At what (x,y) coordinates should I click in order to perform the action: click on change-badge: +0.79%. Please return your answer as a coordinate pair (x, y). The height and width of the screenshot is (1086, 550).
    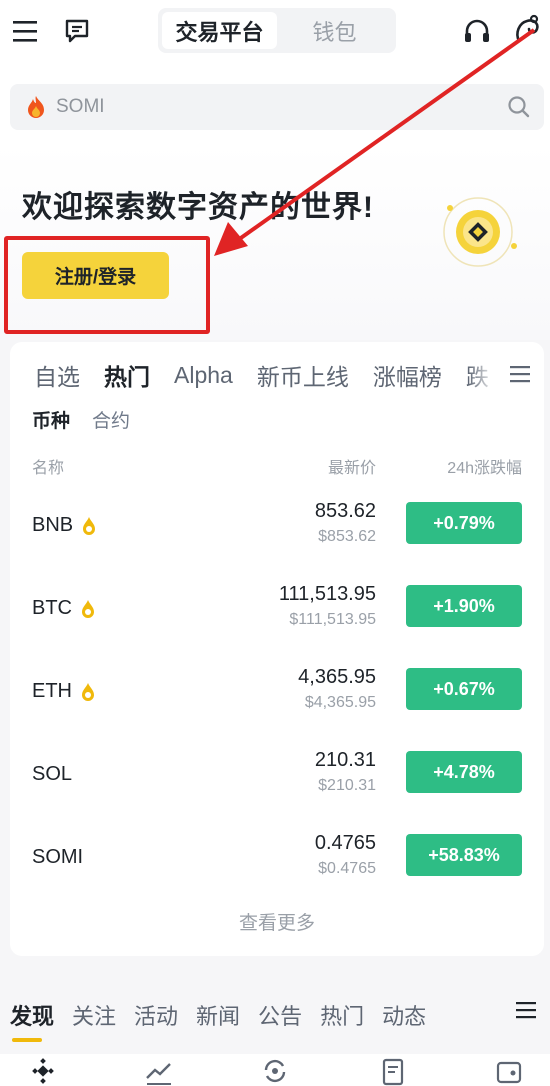
    Looking at the image, I should click on (464, 523).